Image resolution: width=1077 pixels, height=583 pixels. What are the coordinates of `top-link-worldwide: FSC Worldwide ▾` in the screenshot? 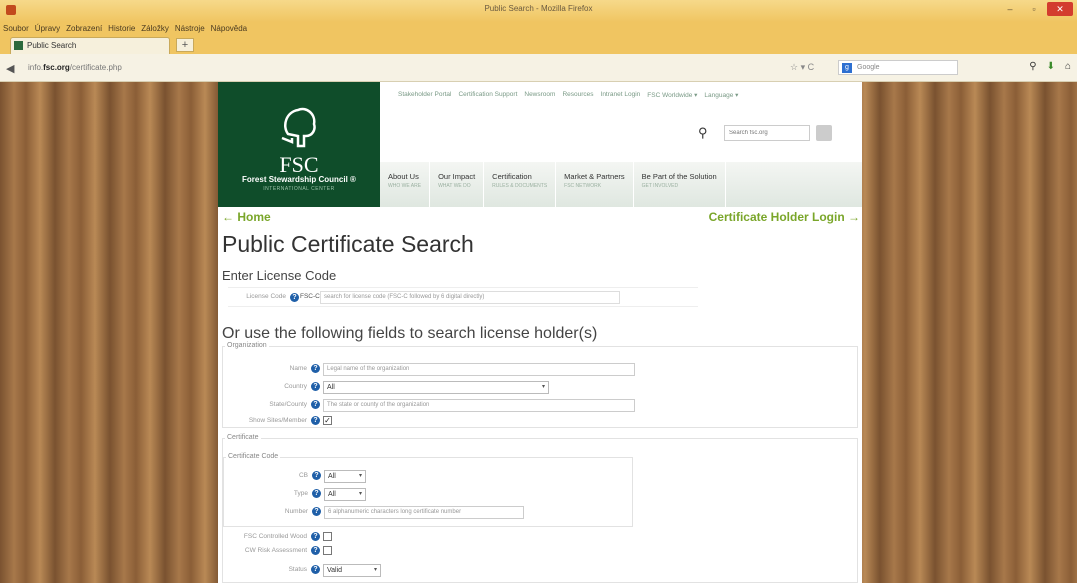 It's located at (672, 95).